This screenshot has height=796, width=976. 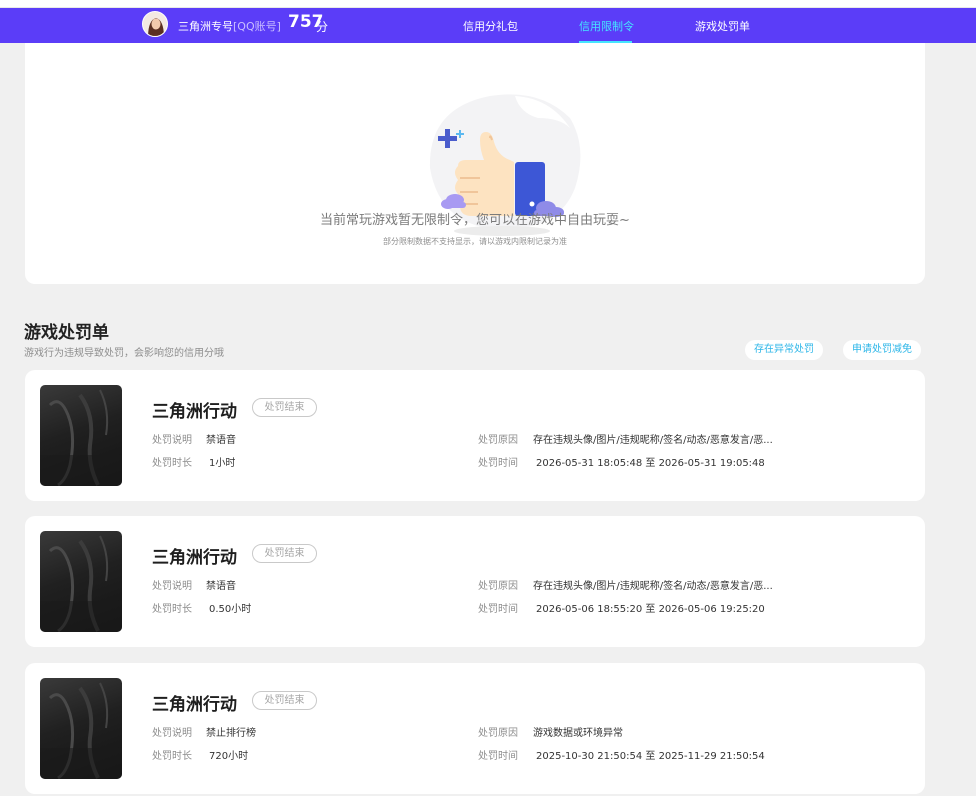 I want to click on duration-value: 720小时, so click(x=229, y=756).